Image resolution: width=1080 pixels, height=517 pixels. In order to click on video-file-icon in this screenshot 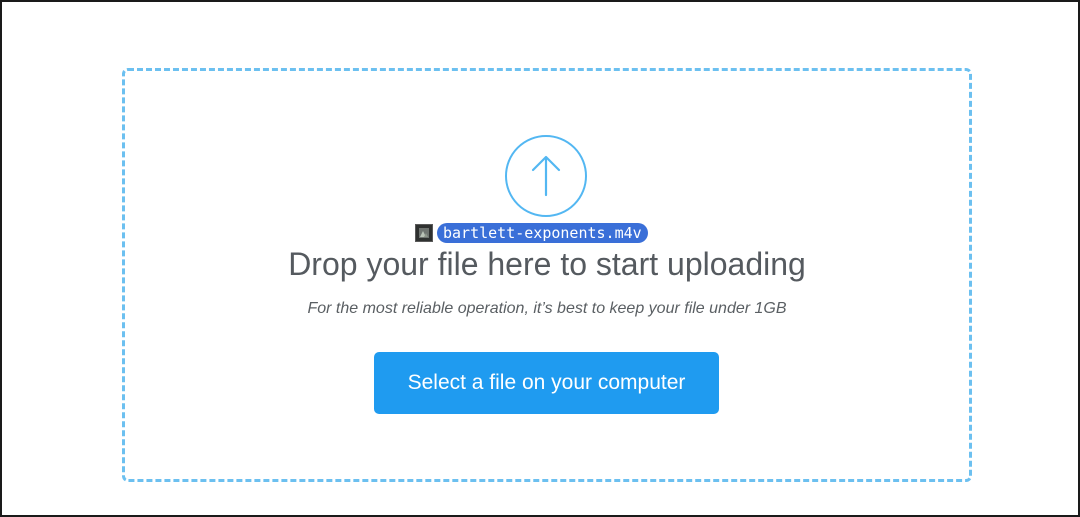, I will do `click(424, 233)`.